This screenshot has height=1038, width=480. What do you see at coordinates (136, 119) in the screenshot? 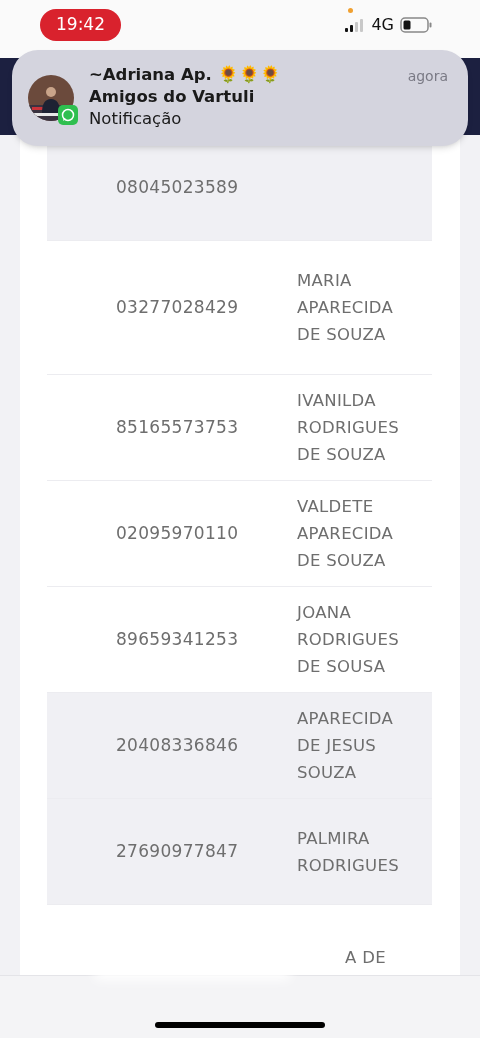
I see `notification-body: Notificação` at bounding box center [136, 119].